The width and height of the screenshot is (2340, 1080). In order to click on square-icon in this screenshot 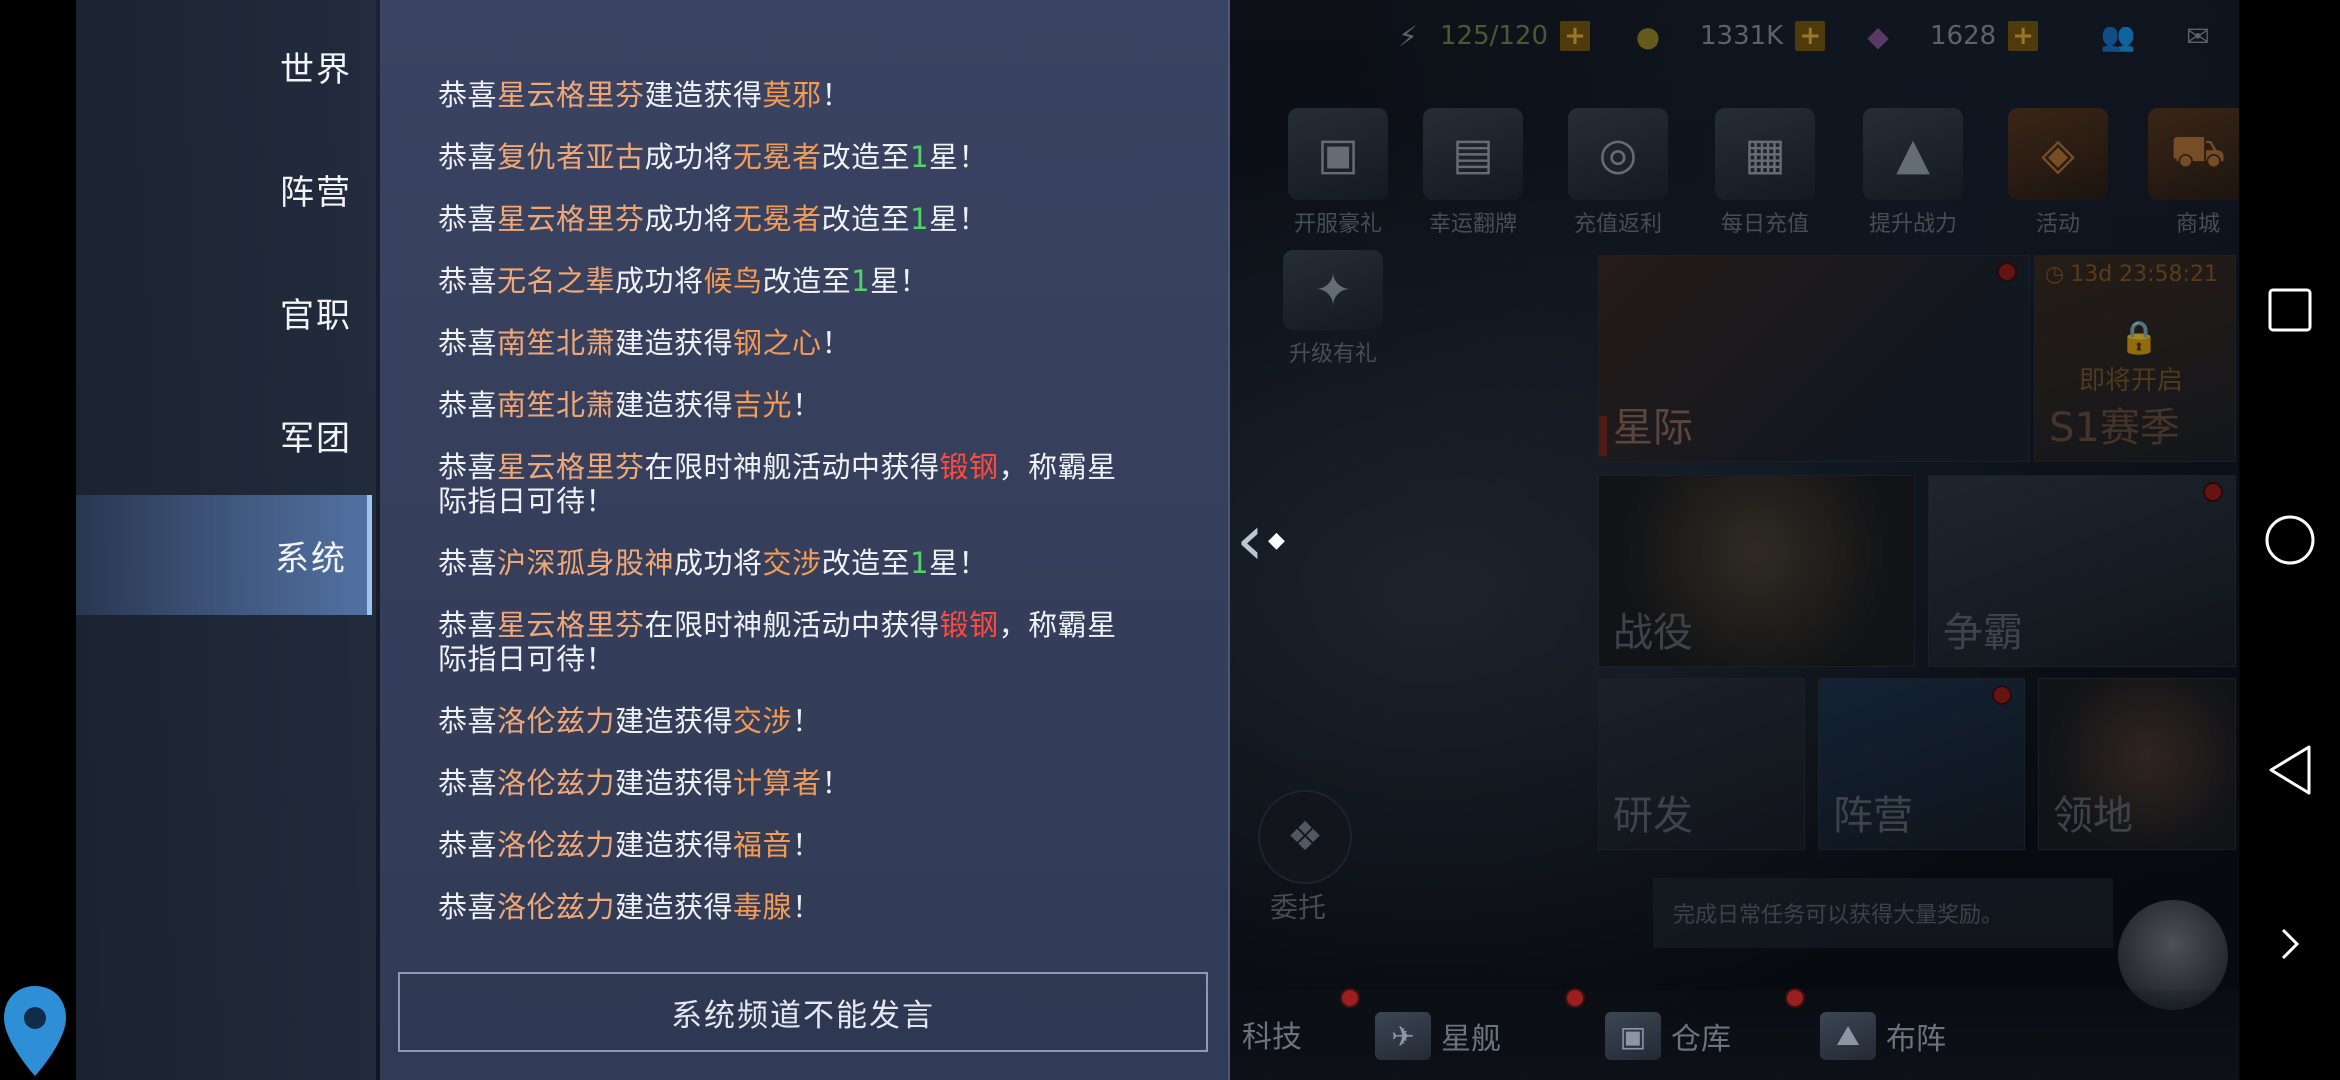, I will do `click(2290, 310)`.